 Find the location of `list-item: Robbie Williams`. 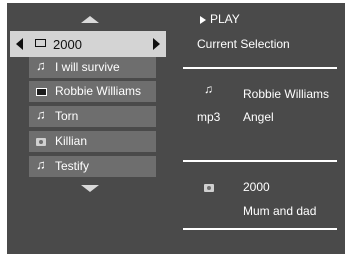

list-item: Robbie Williams is located at coordinates (92, 91).